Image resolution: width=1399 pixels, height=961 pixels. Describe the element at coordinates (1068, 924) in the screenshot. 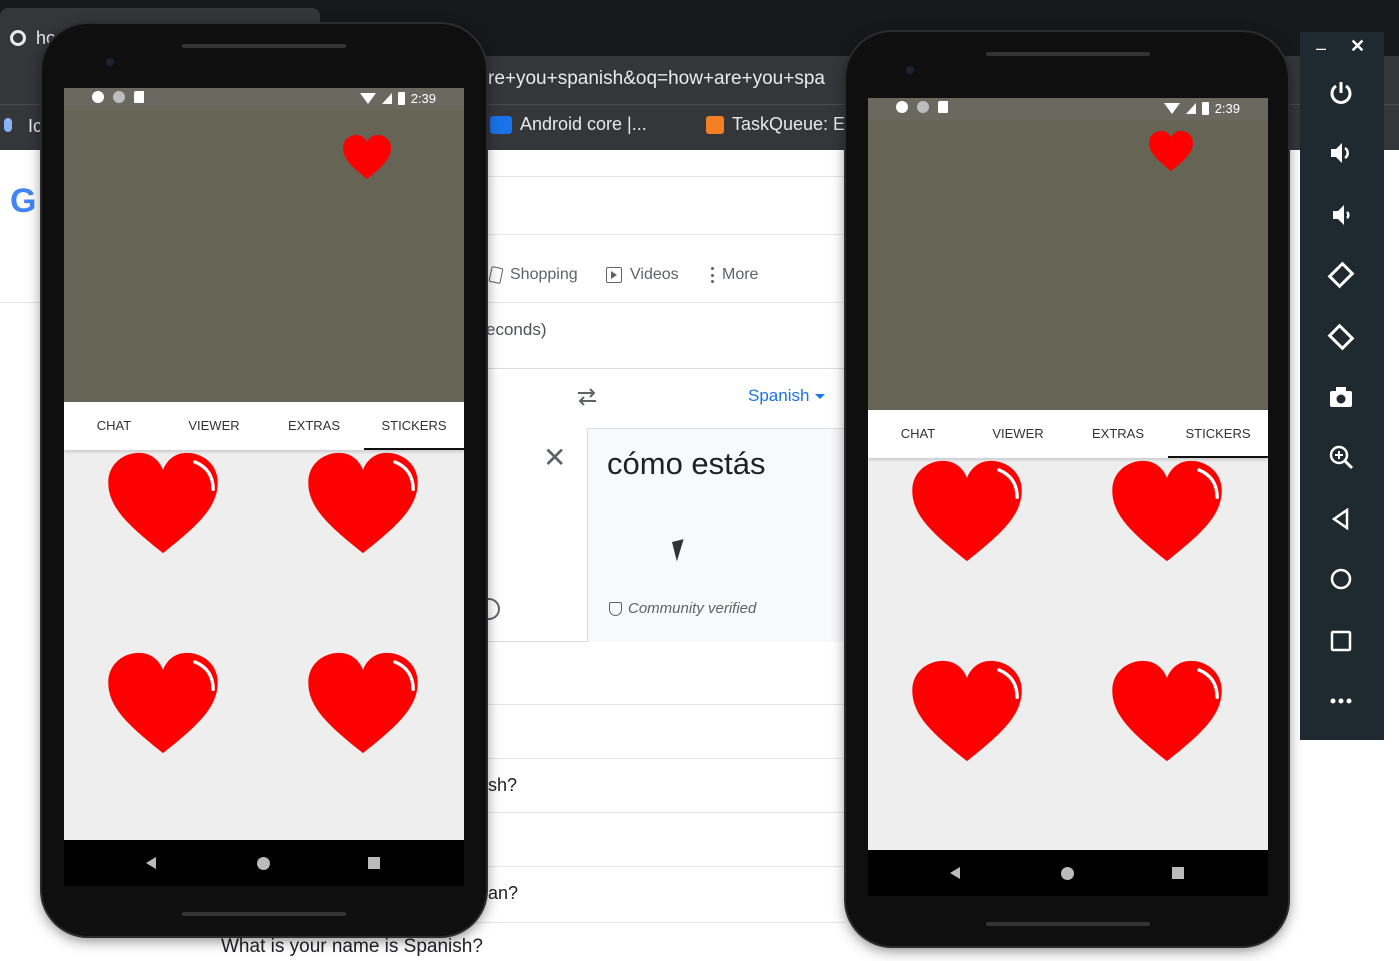

I see `bottom-speaker` at that location.